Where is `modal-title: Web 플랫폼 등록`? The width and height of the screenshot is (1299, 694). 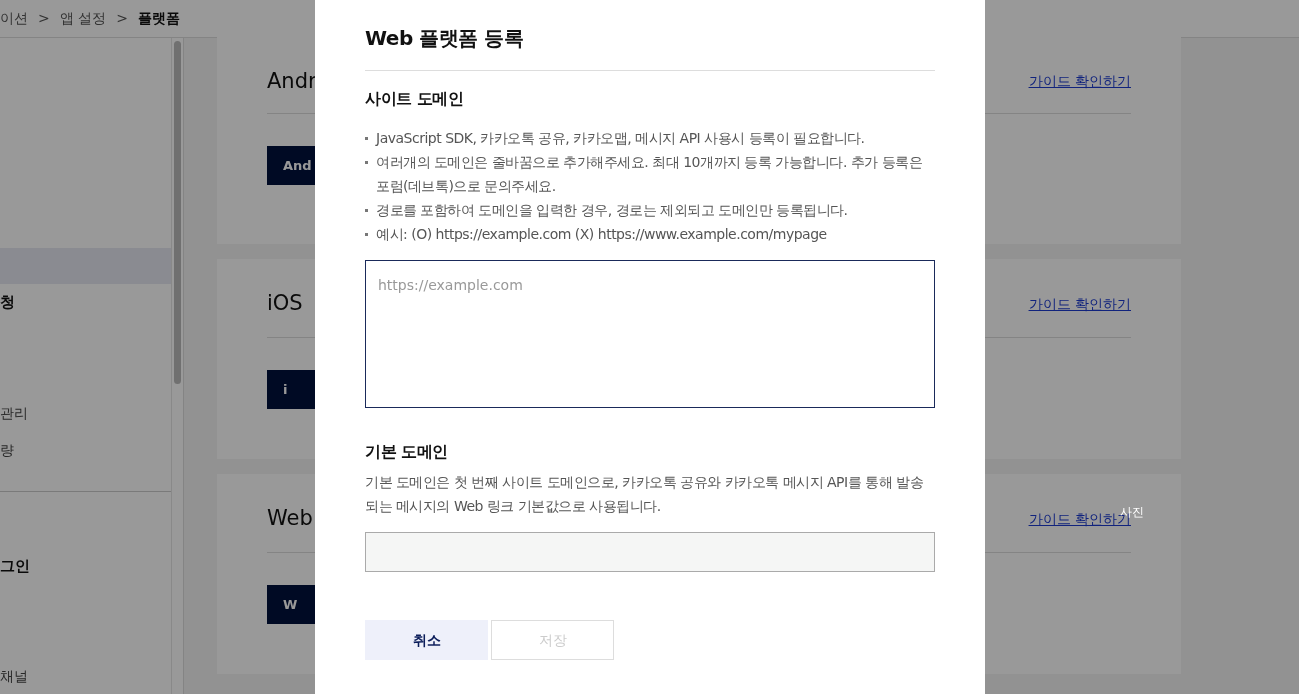 modal-title: Web 플랫폼 등록 is located at coordinates (650, 35).